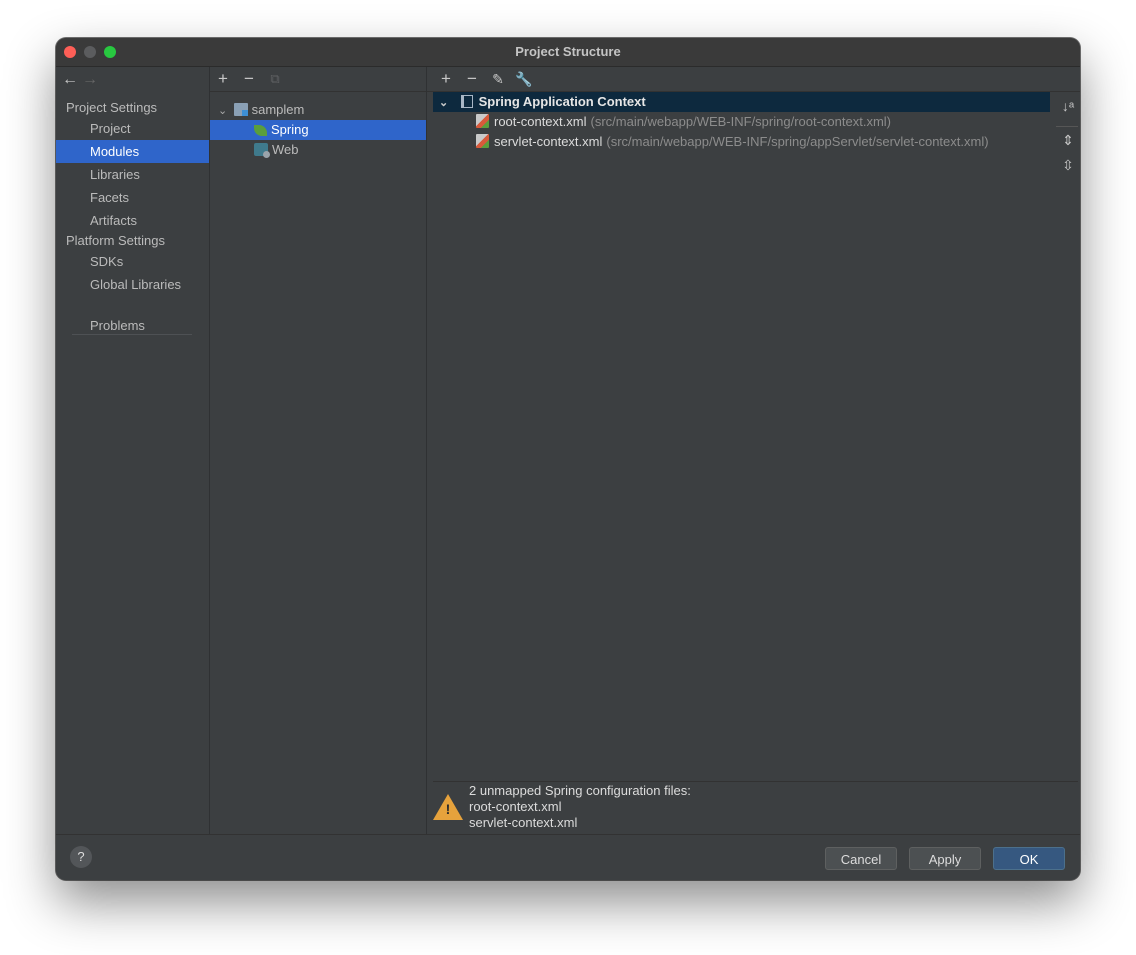 This screenshot has height=955, width=1136. I want to click on sidebar-item-modules: Modules, so click(132, 151).